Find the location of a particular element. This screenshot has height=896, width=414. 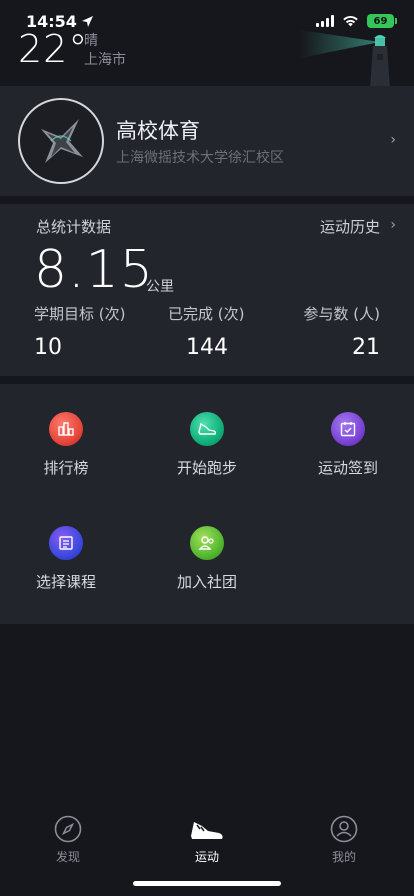

action-label: 选择课程 is located at coordinates (65, 582).